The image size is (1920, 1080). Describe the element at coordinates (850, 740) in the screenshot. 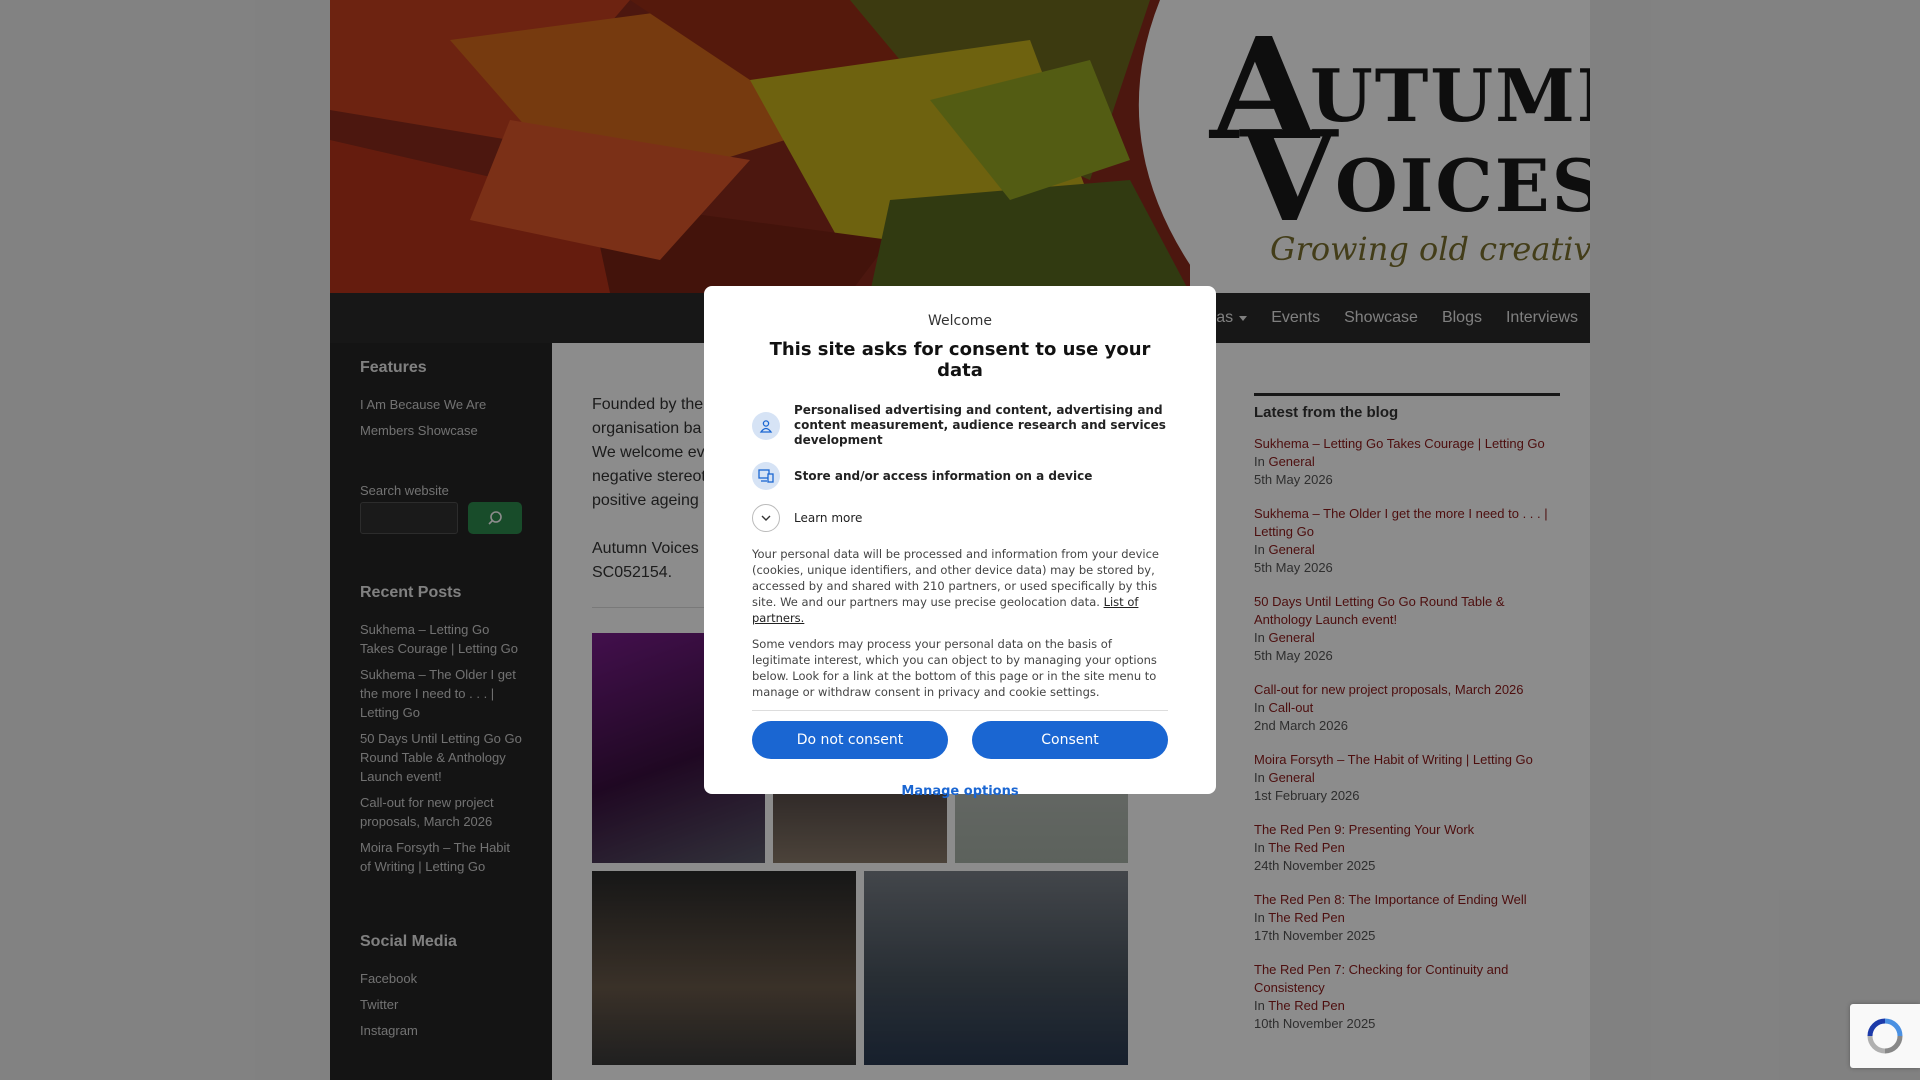

I see `do-not-consent-button: Do not consent` at that location.